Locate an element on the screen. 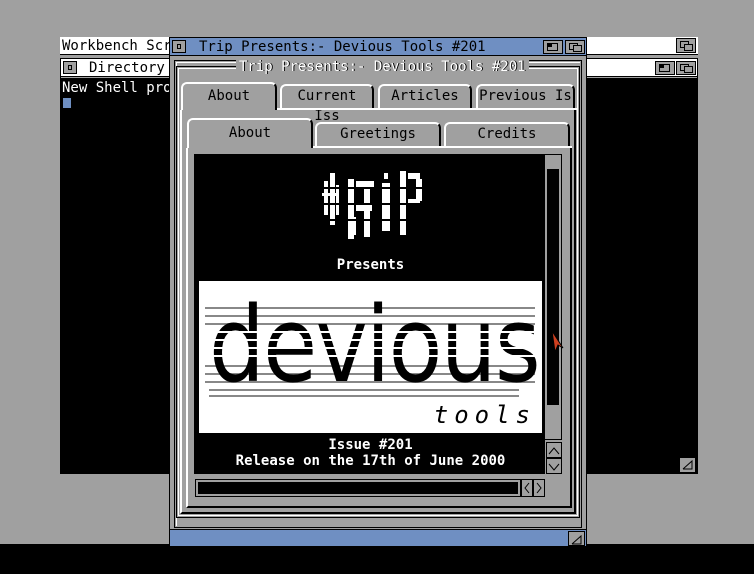  tools-text: tools is located at coordinates (484, 415).